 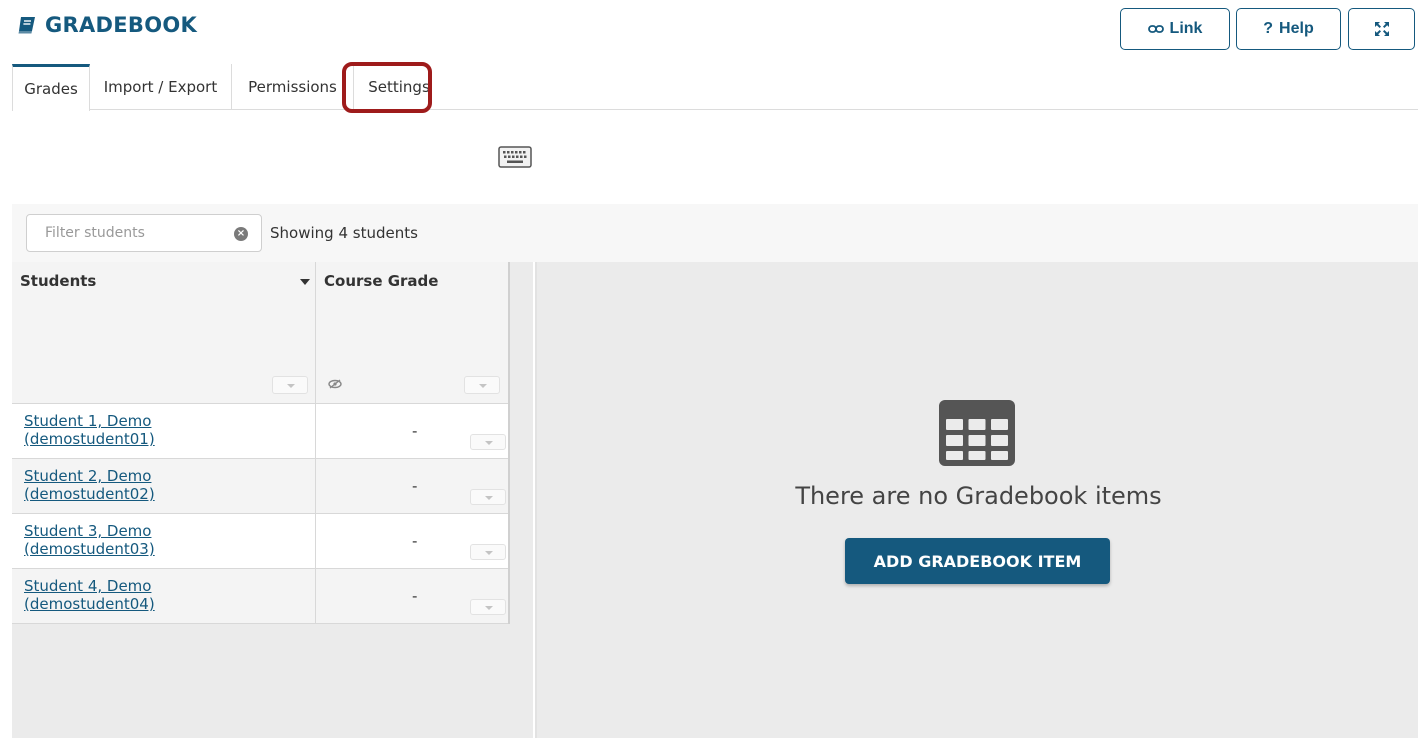 I want to click on student-name-cell: Student 3, Demo (demostudent03), so click(x=164, y=541).